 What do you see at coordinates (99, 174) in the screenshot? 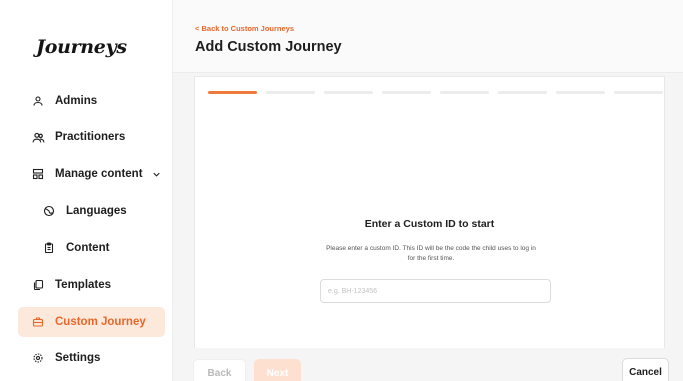
I see `sidebar-item-label: Manage content` at bounding box center [99, 174].